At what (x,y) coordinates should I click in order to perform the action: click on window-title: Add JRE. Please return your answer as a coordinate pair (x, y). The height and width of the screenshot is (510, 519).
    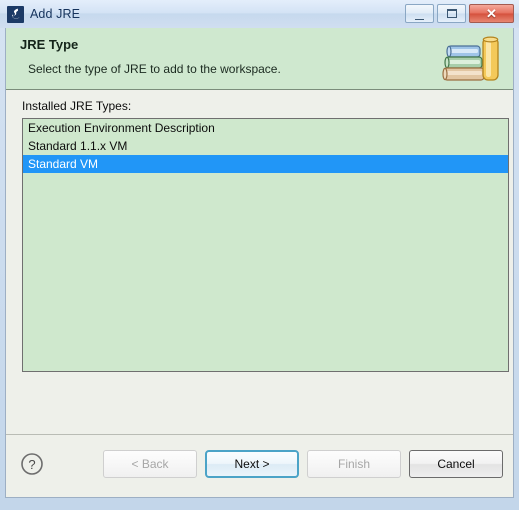
    Looking at the image, I should click on (55, 14).